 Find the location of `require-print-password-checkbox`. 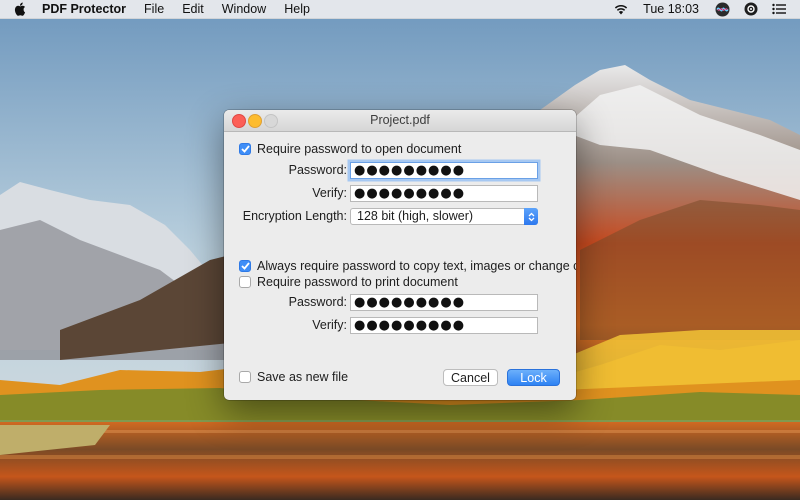

require-print-password-checkbox is located at coordinates (245, 282).